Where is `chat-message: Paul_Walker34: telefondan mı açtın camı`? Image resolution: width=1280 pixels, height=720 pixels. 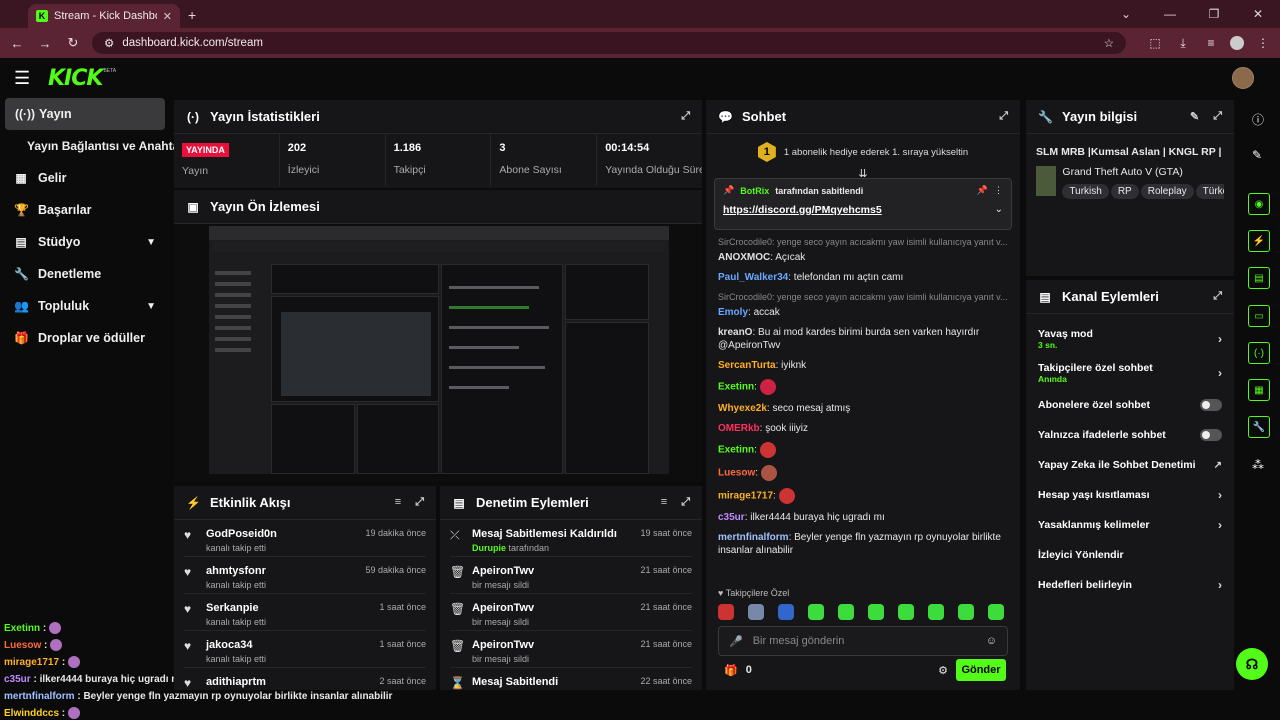
chat-message: Paul_Walker34: telefondan mı açtın camı is located at coordinates (863, 277).